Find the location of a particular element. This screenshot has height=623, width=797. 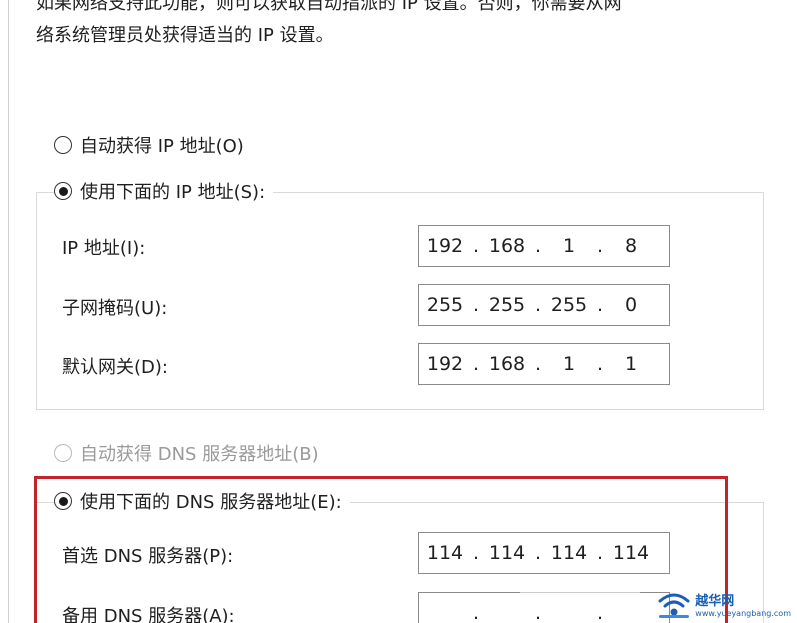

radio-auto-dns-circle is located at coordinates (63, 453).